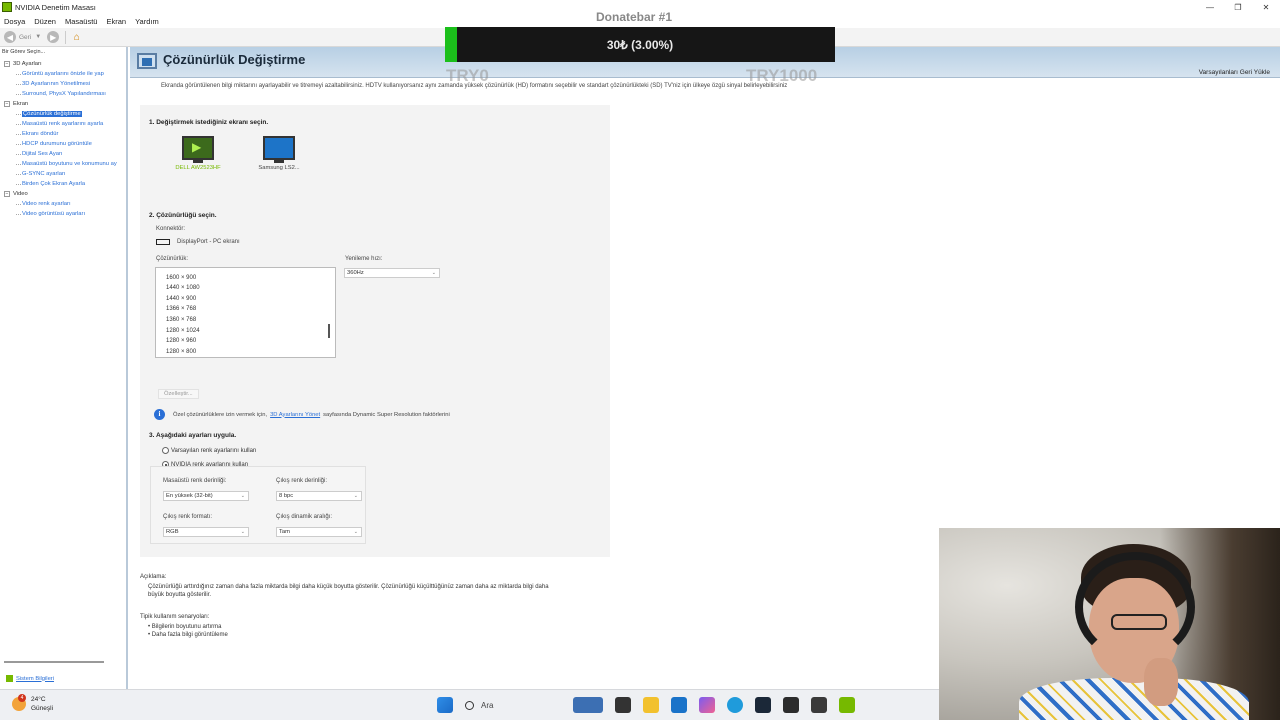  What do you see at coordinates (20, 104) in the screenshot?
I see `tree-category-label: Ekran` at bounding box center [20, 104].